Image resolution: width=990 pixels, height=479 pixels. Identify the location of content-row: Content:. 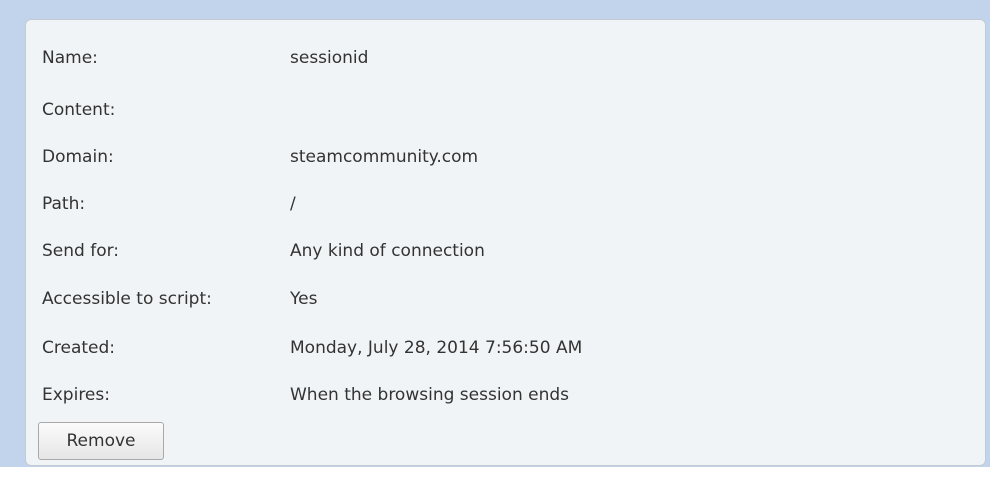
(505, 110).